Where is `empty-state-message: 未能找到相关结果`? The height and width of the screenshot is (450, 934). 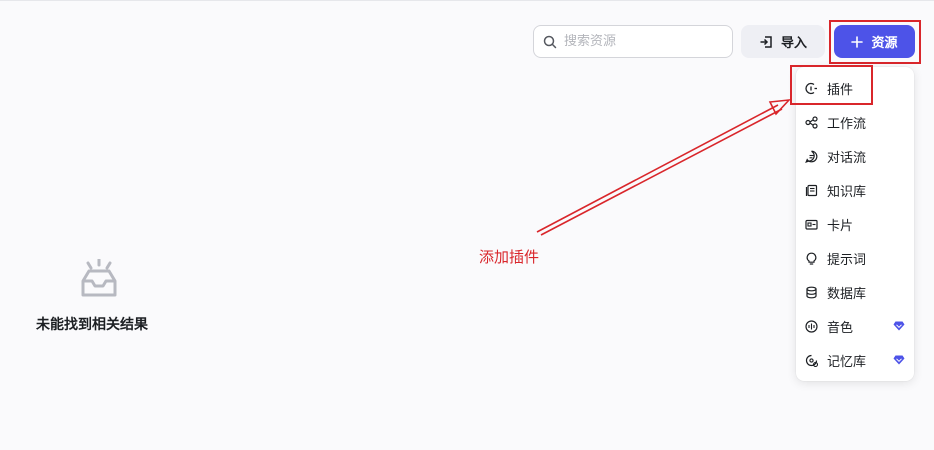
empty-state-message: 未能找到相关结果 is located at coordinates (92, 325).